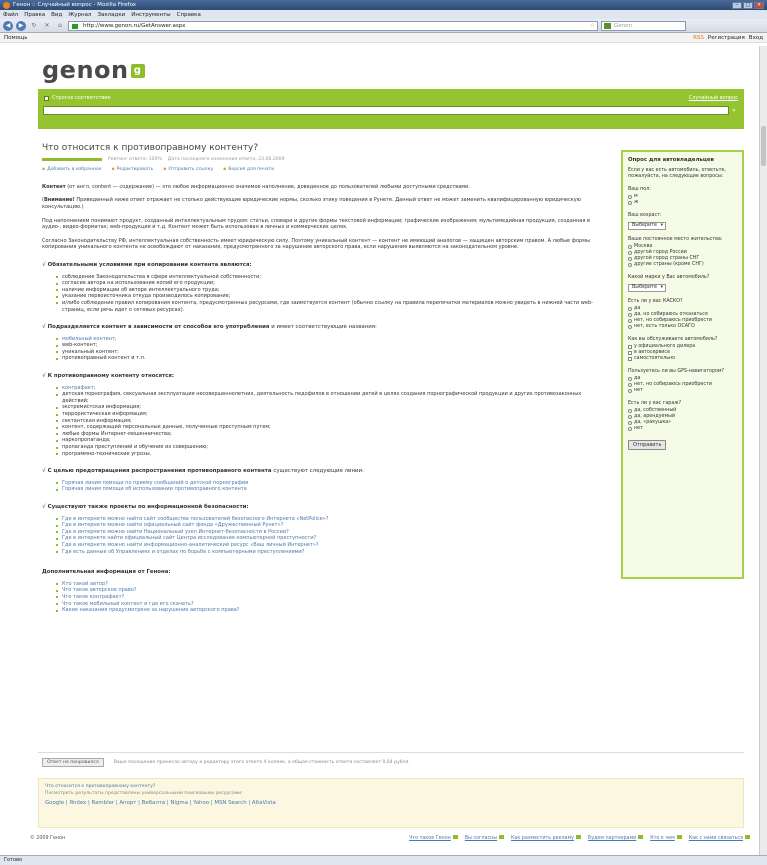  What do you see at coordinates (647, 445) in the screenshot?
I see `poll-submit-button: Отправить` at bounding box center [647, 445].